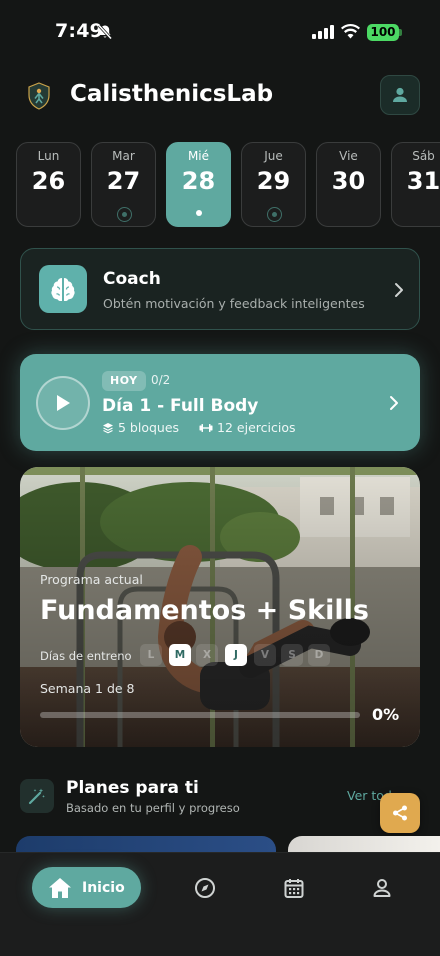 The width and height of the screenshot is (440, 956). I want to click on layers-icon, so click(108, 427).